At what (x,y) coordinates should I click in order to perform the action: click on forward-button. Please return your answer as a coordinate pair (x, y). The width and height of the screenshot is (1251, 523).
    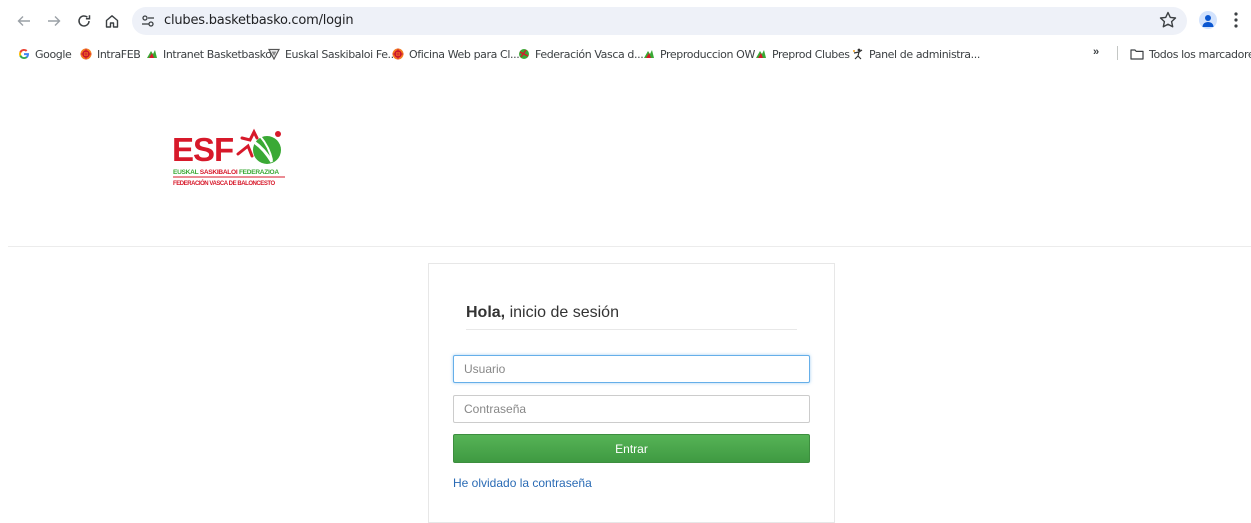
    Looking at the image, I should click on (54, 21).